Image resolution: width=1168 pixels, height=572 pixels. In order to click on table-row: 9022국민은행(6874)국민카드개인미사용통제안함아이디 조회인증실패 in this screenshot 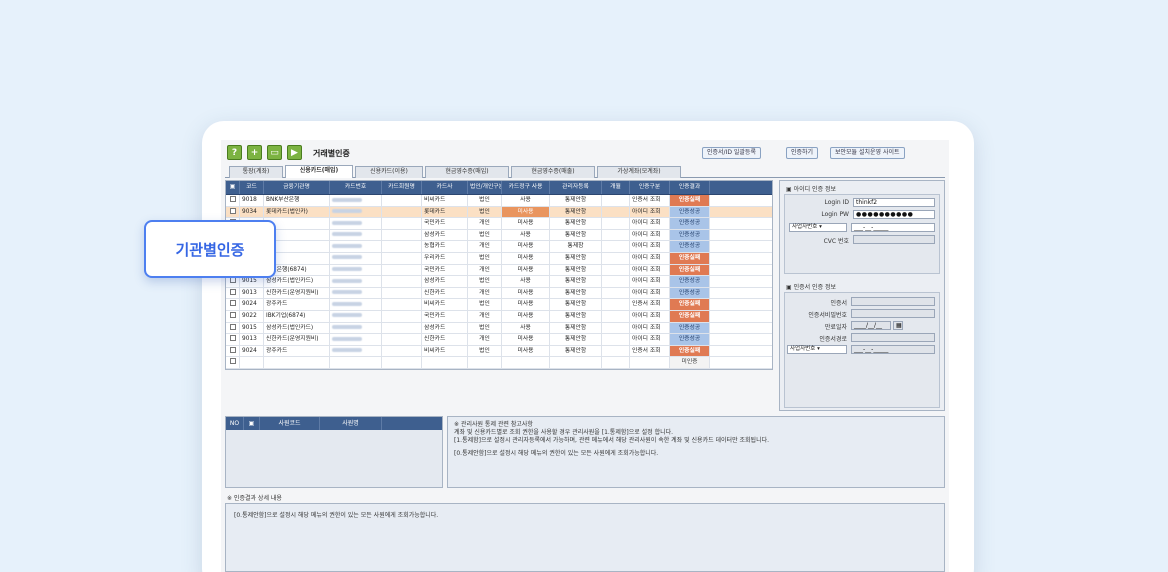, I will do `click(499, 270)`.